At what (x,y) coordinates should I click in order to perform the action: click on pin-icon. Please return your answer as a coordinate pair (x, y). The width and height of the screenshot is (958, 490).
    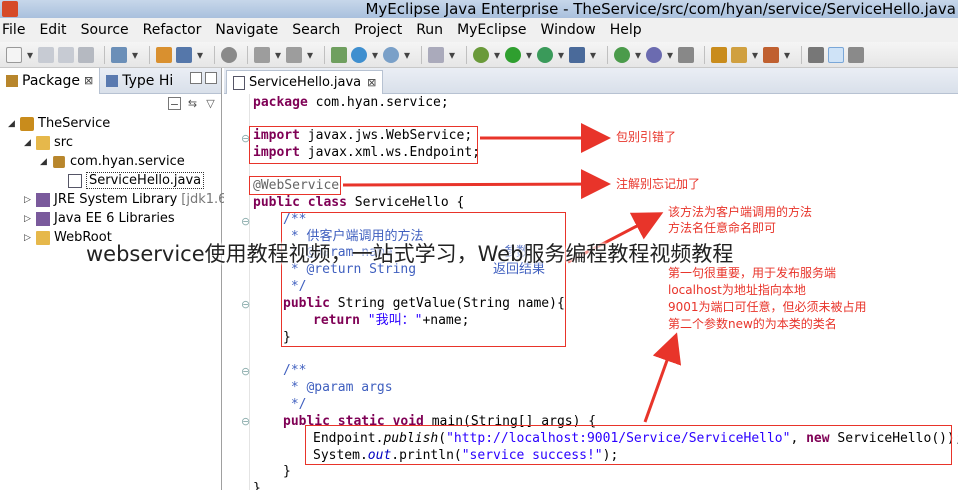
    Looking at the image, I should click on (816, 54).